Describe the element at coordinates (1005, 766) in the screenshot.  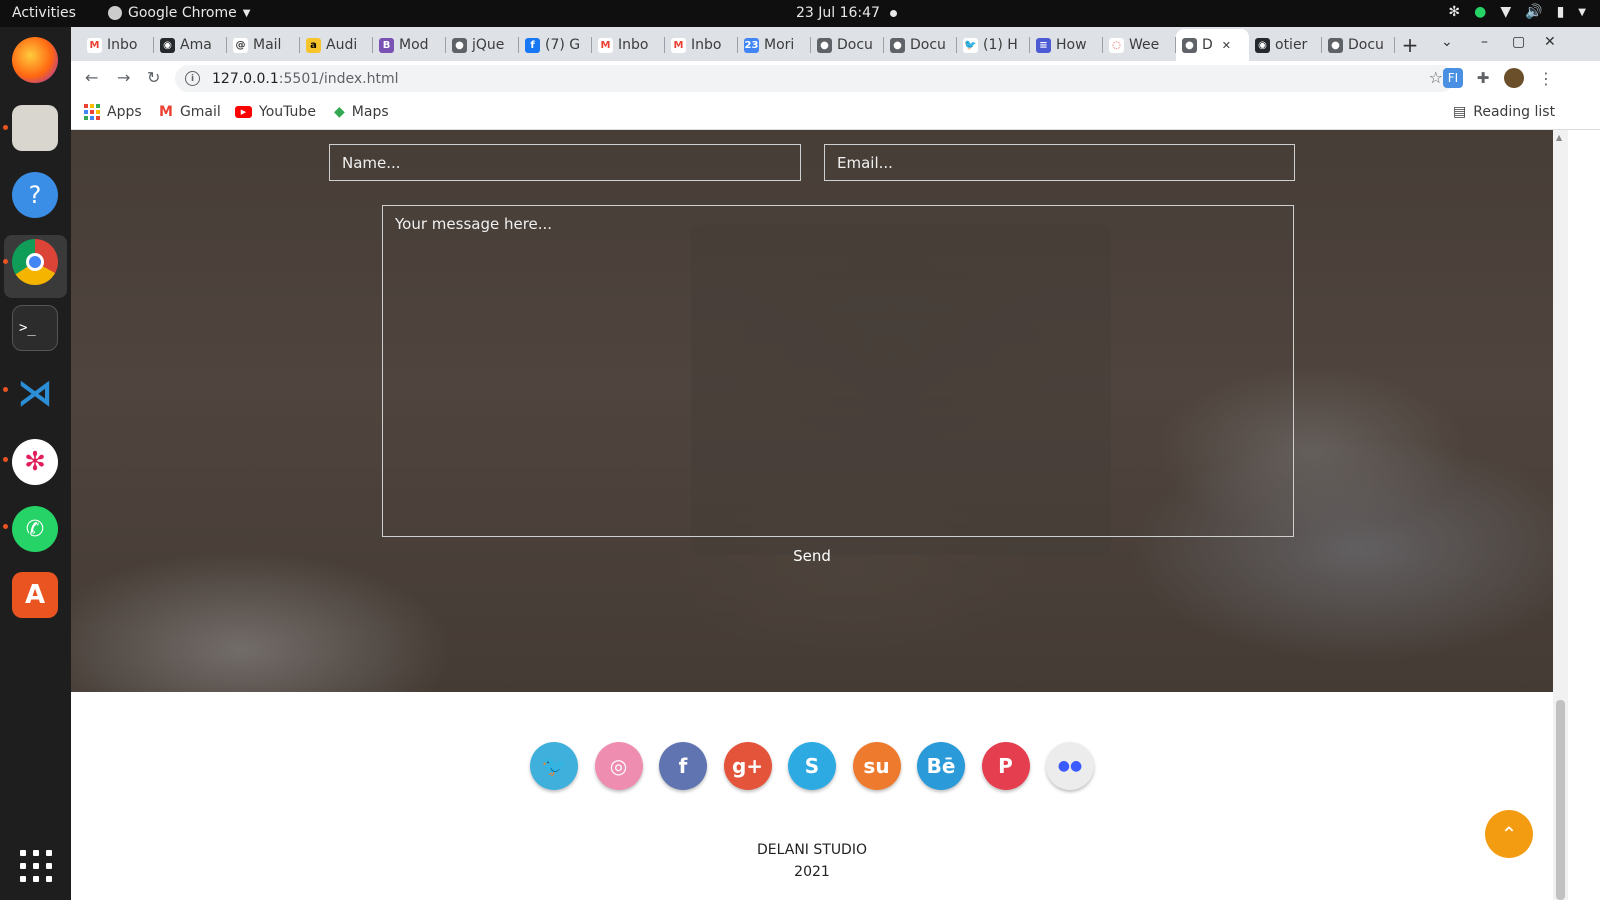
I see `pinterest-icon: P` at that location.